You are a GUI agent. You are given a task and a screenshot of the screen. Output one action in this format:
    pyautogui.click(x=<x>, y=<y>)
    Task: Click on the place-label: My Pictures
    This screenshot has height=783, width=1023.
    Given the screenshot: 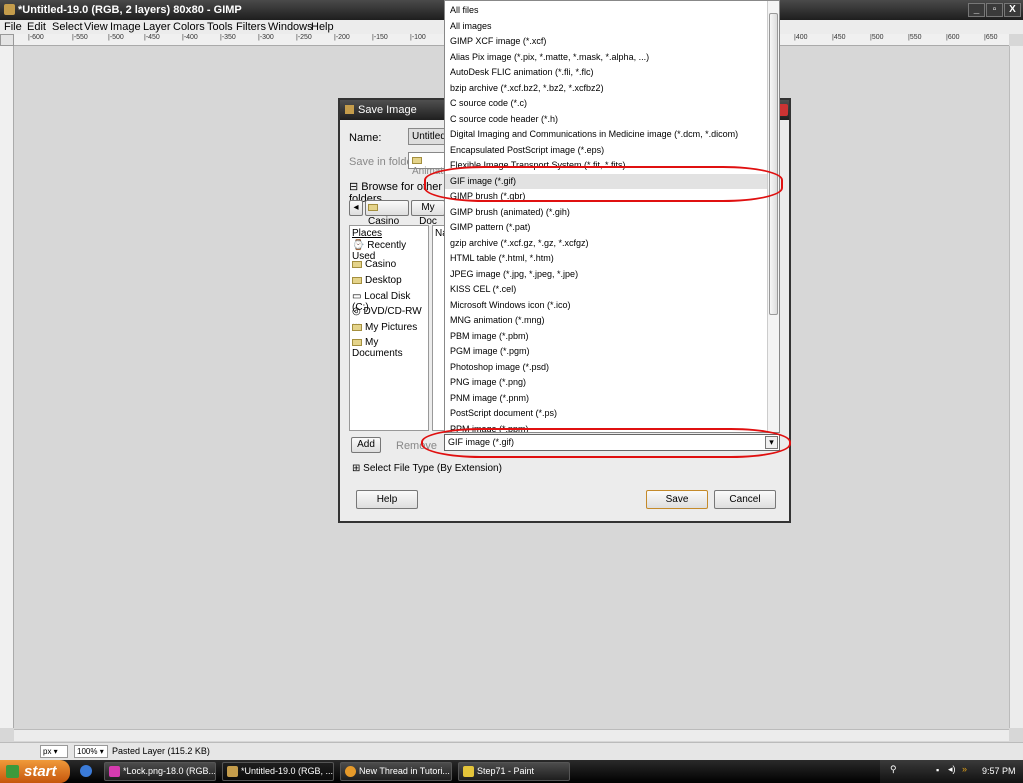 What is the action you would take?
    pyautogui.click(x=391, y=327)
    